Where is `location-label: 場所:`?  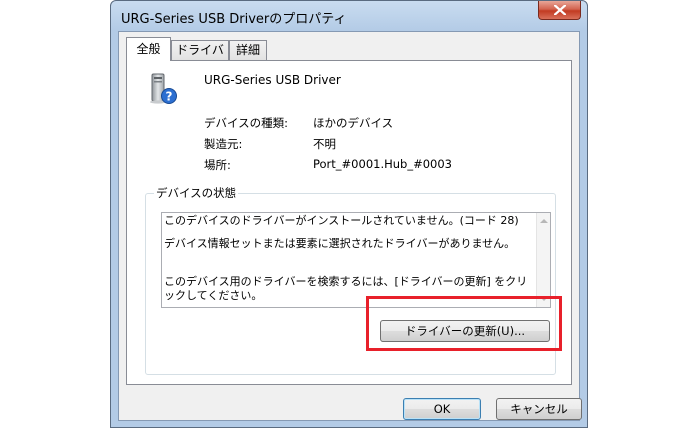 location-label: 場所: is located at coordinates (217, 165).